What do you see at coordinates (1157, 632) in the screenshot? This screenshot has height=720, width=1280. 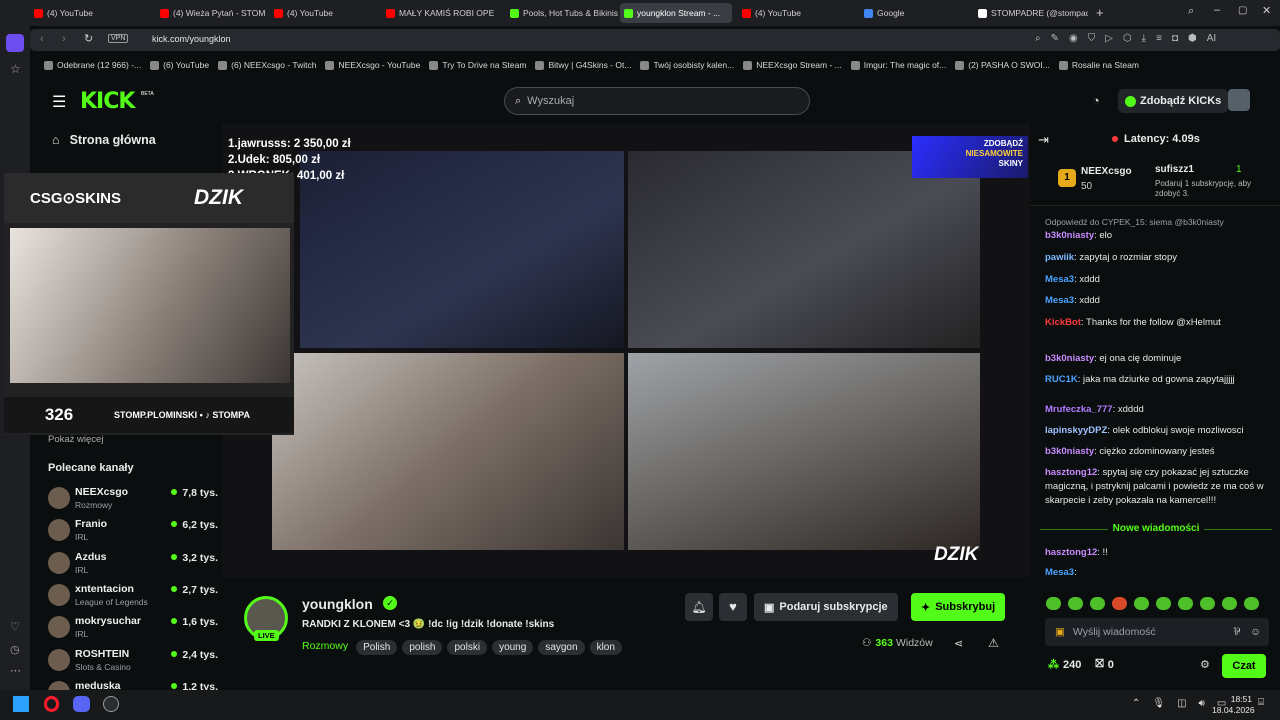 I see `chat-input: ▣ Wyślij wiadomość ⅌ ☺` at bounding box center [1157, 632].